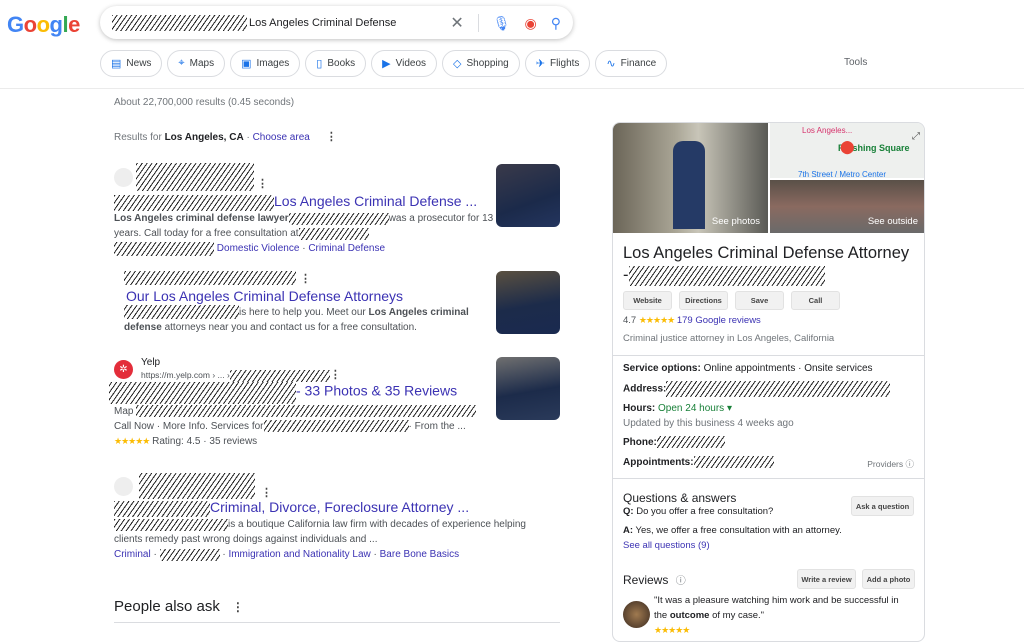  Describe the element at coordinates (456, 23) in the screenshot. I see `clear-icon: ✕` at that location.